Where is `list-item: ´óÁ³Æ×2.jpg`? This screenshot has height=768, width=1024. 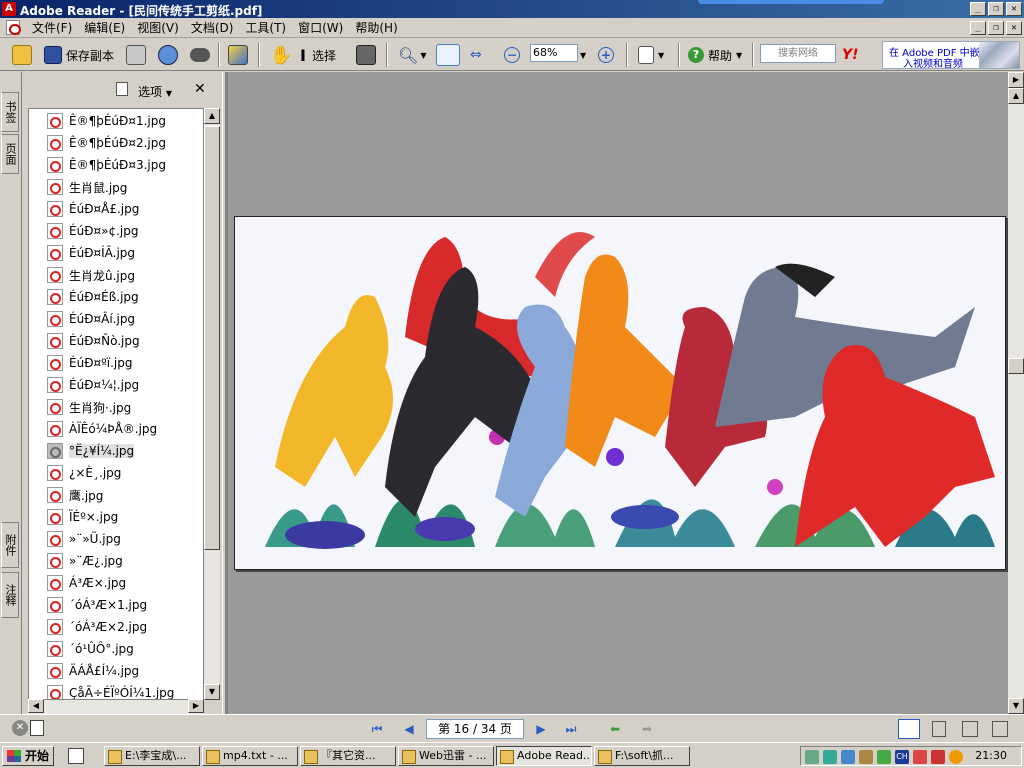 list-item: ´óÁ³Æ×2.jpg is located at coordinates (97, 627).